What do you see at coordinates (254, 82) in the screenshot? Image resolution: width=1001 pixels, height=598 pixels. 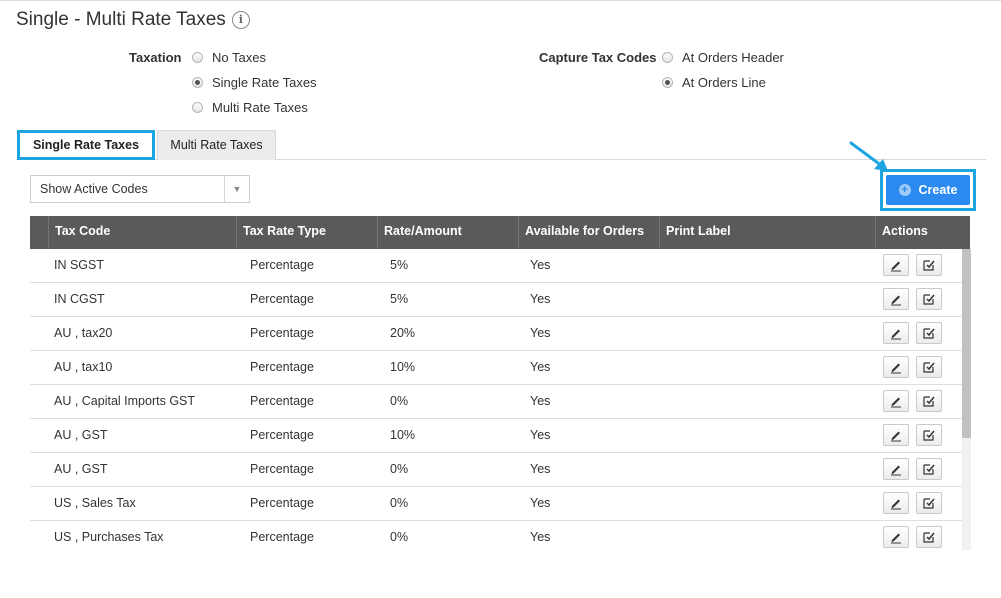 I see `radio-single-rate-taxes: Single Rate Taxes` at bounding box center [254, 82].